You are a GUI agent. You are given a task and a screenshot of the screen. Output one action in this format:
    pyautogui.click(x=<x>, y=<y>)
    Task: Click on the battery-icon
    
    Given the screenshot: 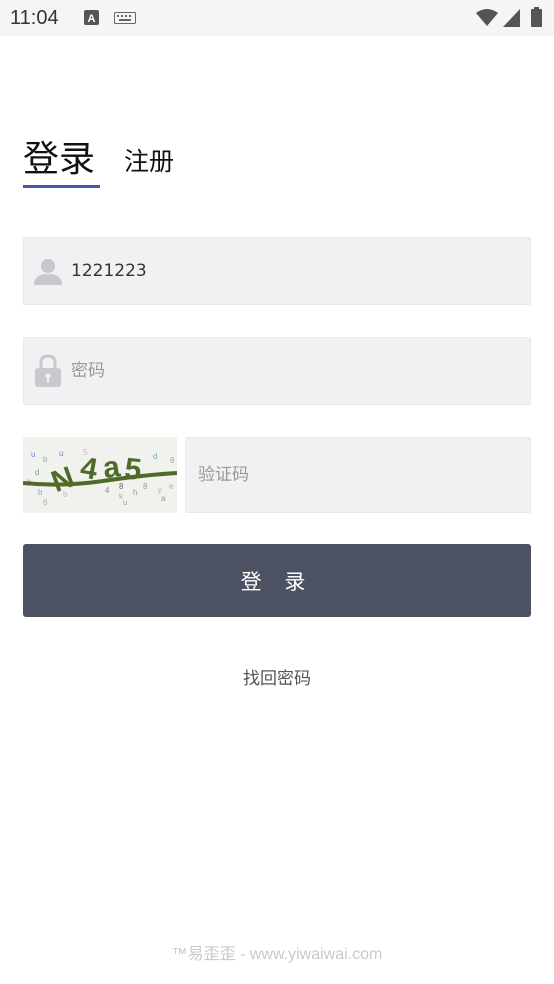 What is the action you would take?
    pyautogui.click(x=536, y=17)
    